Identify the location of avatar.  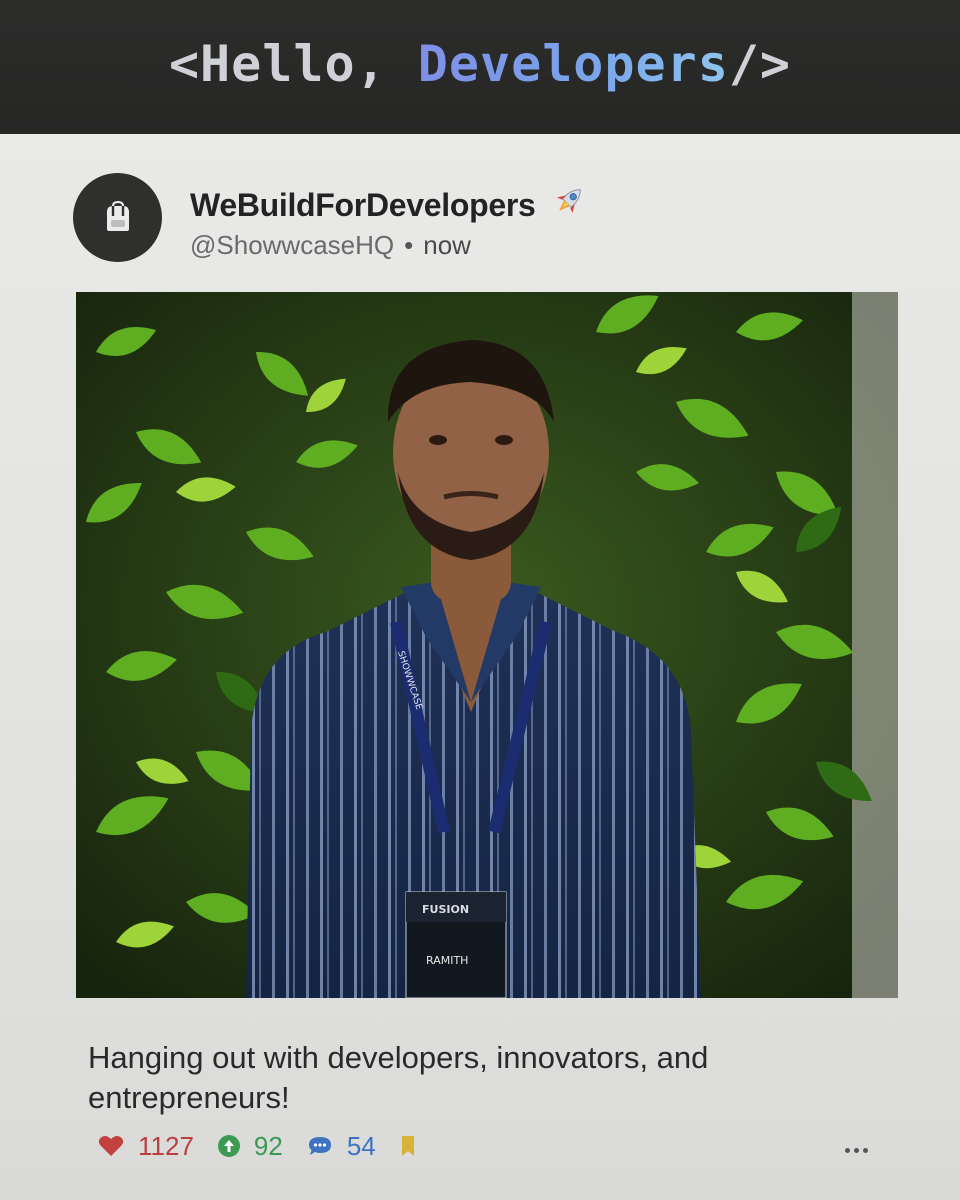
(117, 217).